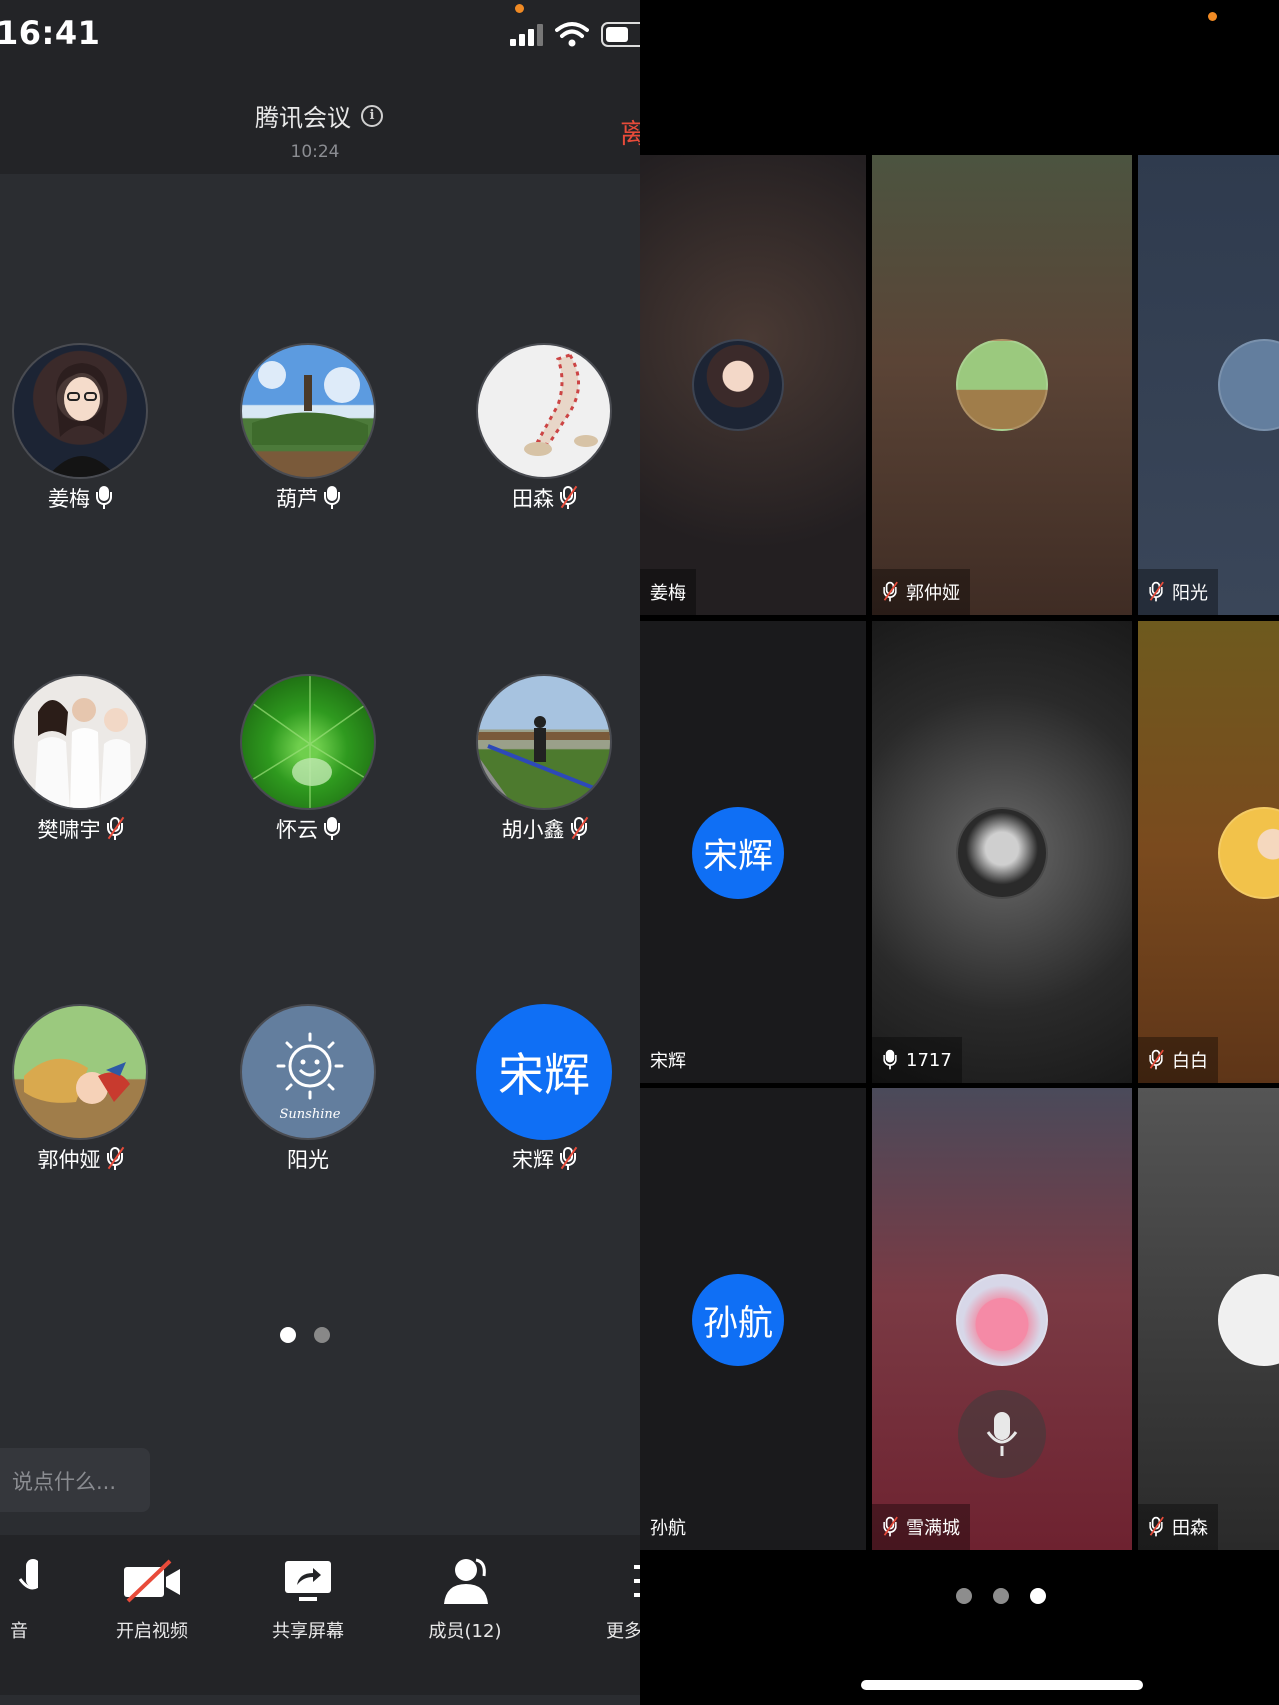 The width and height of the screenshot is (1279, 1705). I want to click on meeting-title: 腾讯会议, so click(303, 118).